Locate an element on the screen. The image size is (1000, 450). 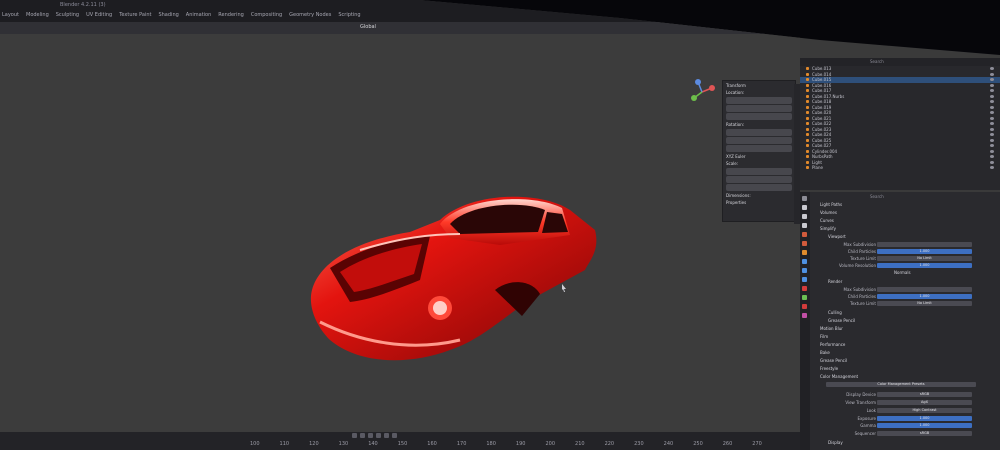
outliner-row: Plane is located at coordinates (900, 168).